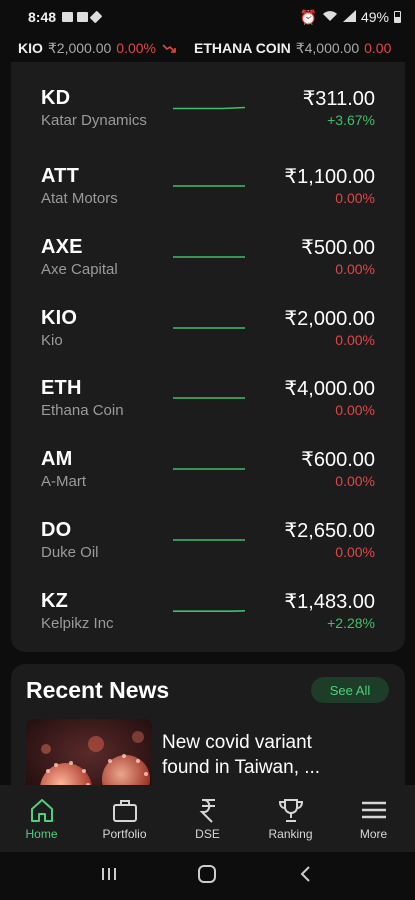 The image size is (415, 900). Describe the element at coordinates (59, 318) in the screenshot. I see `stock-symbol: KIO` at that location.